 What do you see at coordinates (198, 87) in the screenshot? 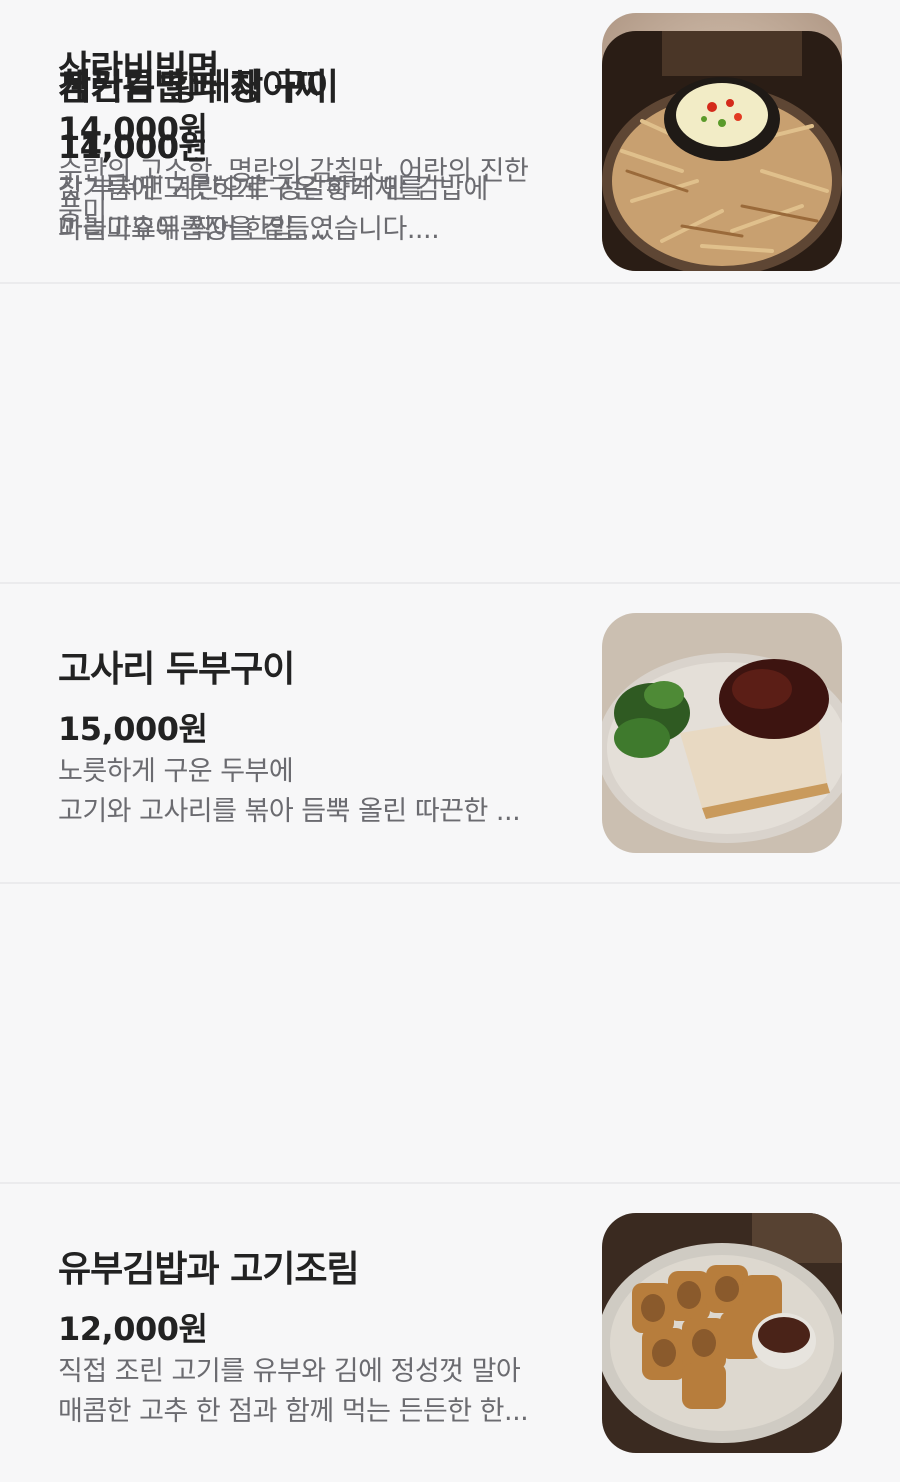
I see `menu-item-name: 참기름 황태채 구이` at bounding box center [198, 87].